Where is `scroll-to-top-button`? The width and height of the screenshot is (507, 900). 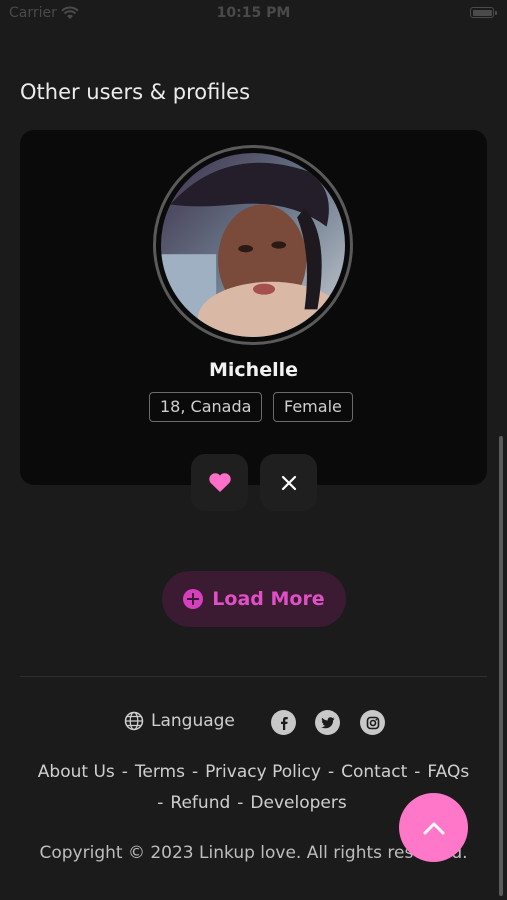
scroll-to-top-button is located at coordinates (433, 827).